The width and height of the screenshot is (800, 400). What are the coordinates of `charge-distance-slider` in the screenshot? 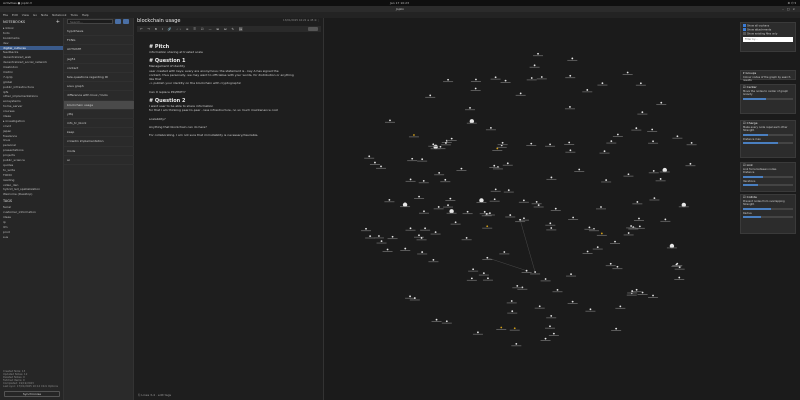 It's located at (768, 143).